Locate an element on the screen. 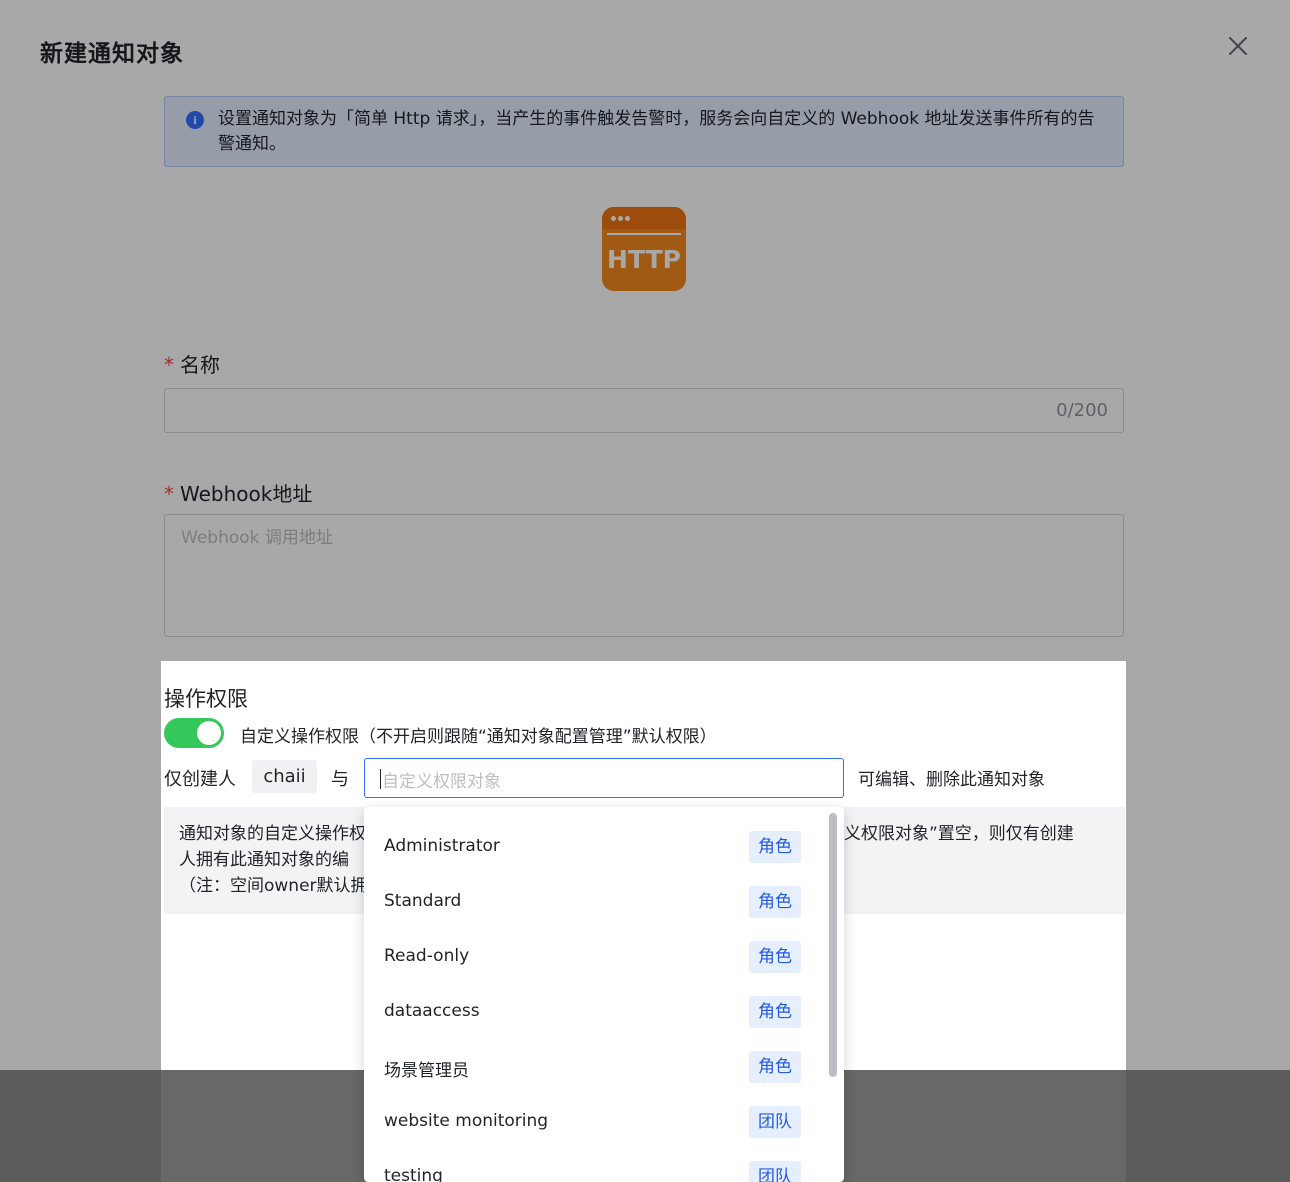  permission-target-select: 自定义权限对象 is located at coordinates (604, 778).